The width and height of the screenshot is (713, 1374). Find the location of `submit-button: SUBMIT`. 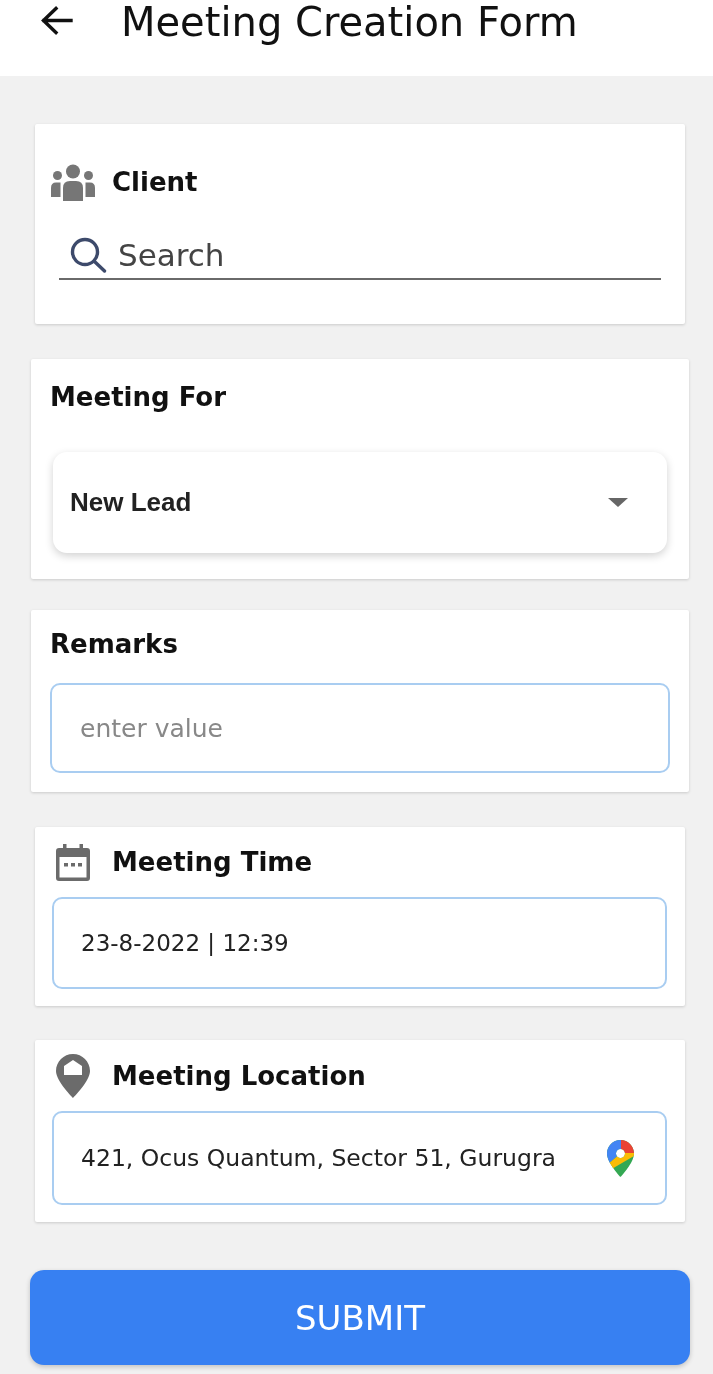

submit-button: SUBMIT is located at coordinates (360, 1317).